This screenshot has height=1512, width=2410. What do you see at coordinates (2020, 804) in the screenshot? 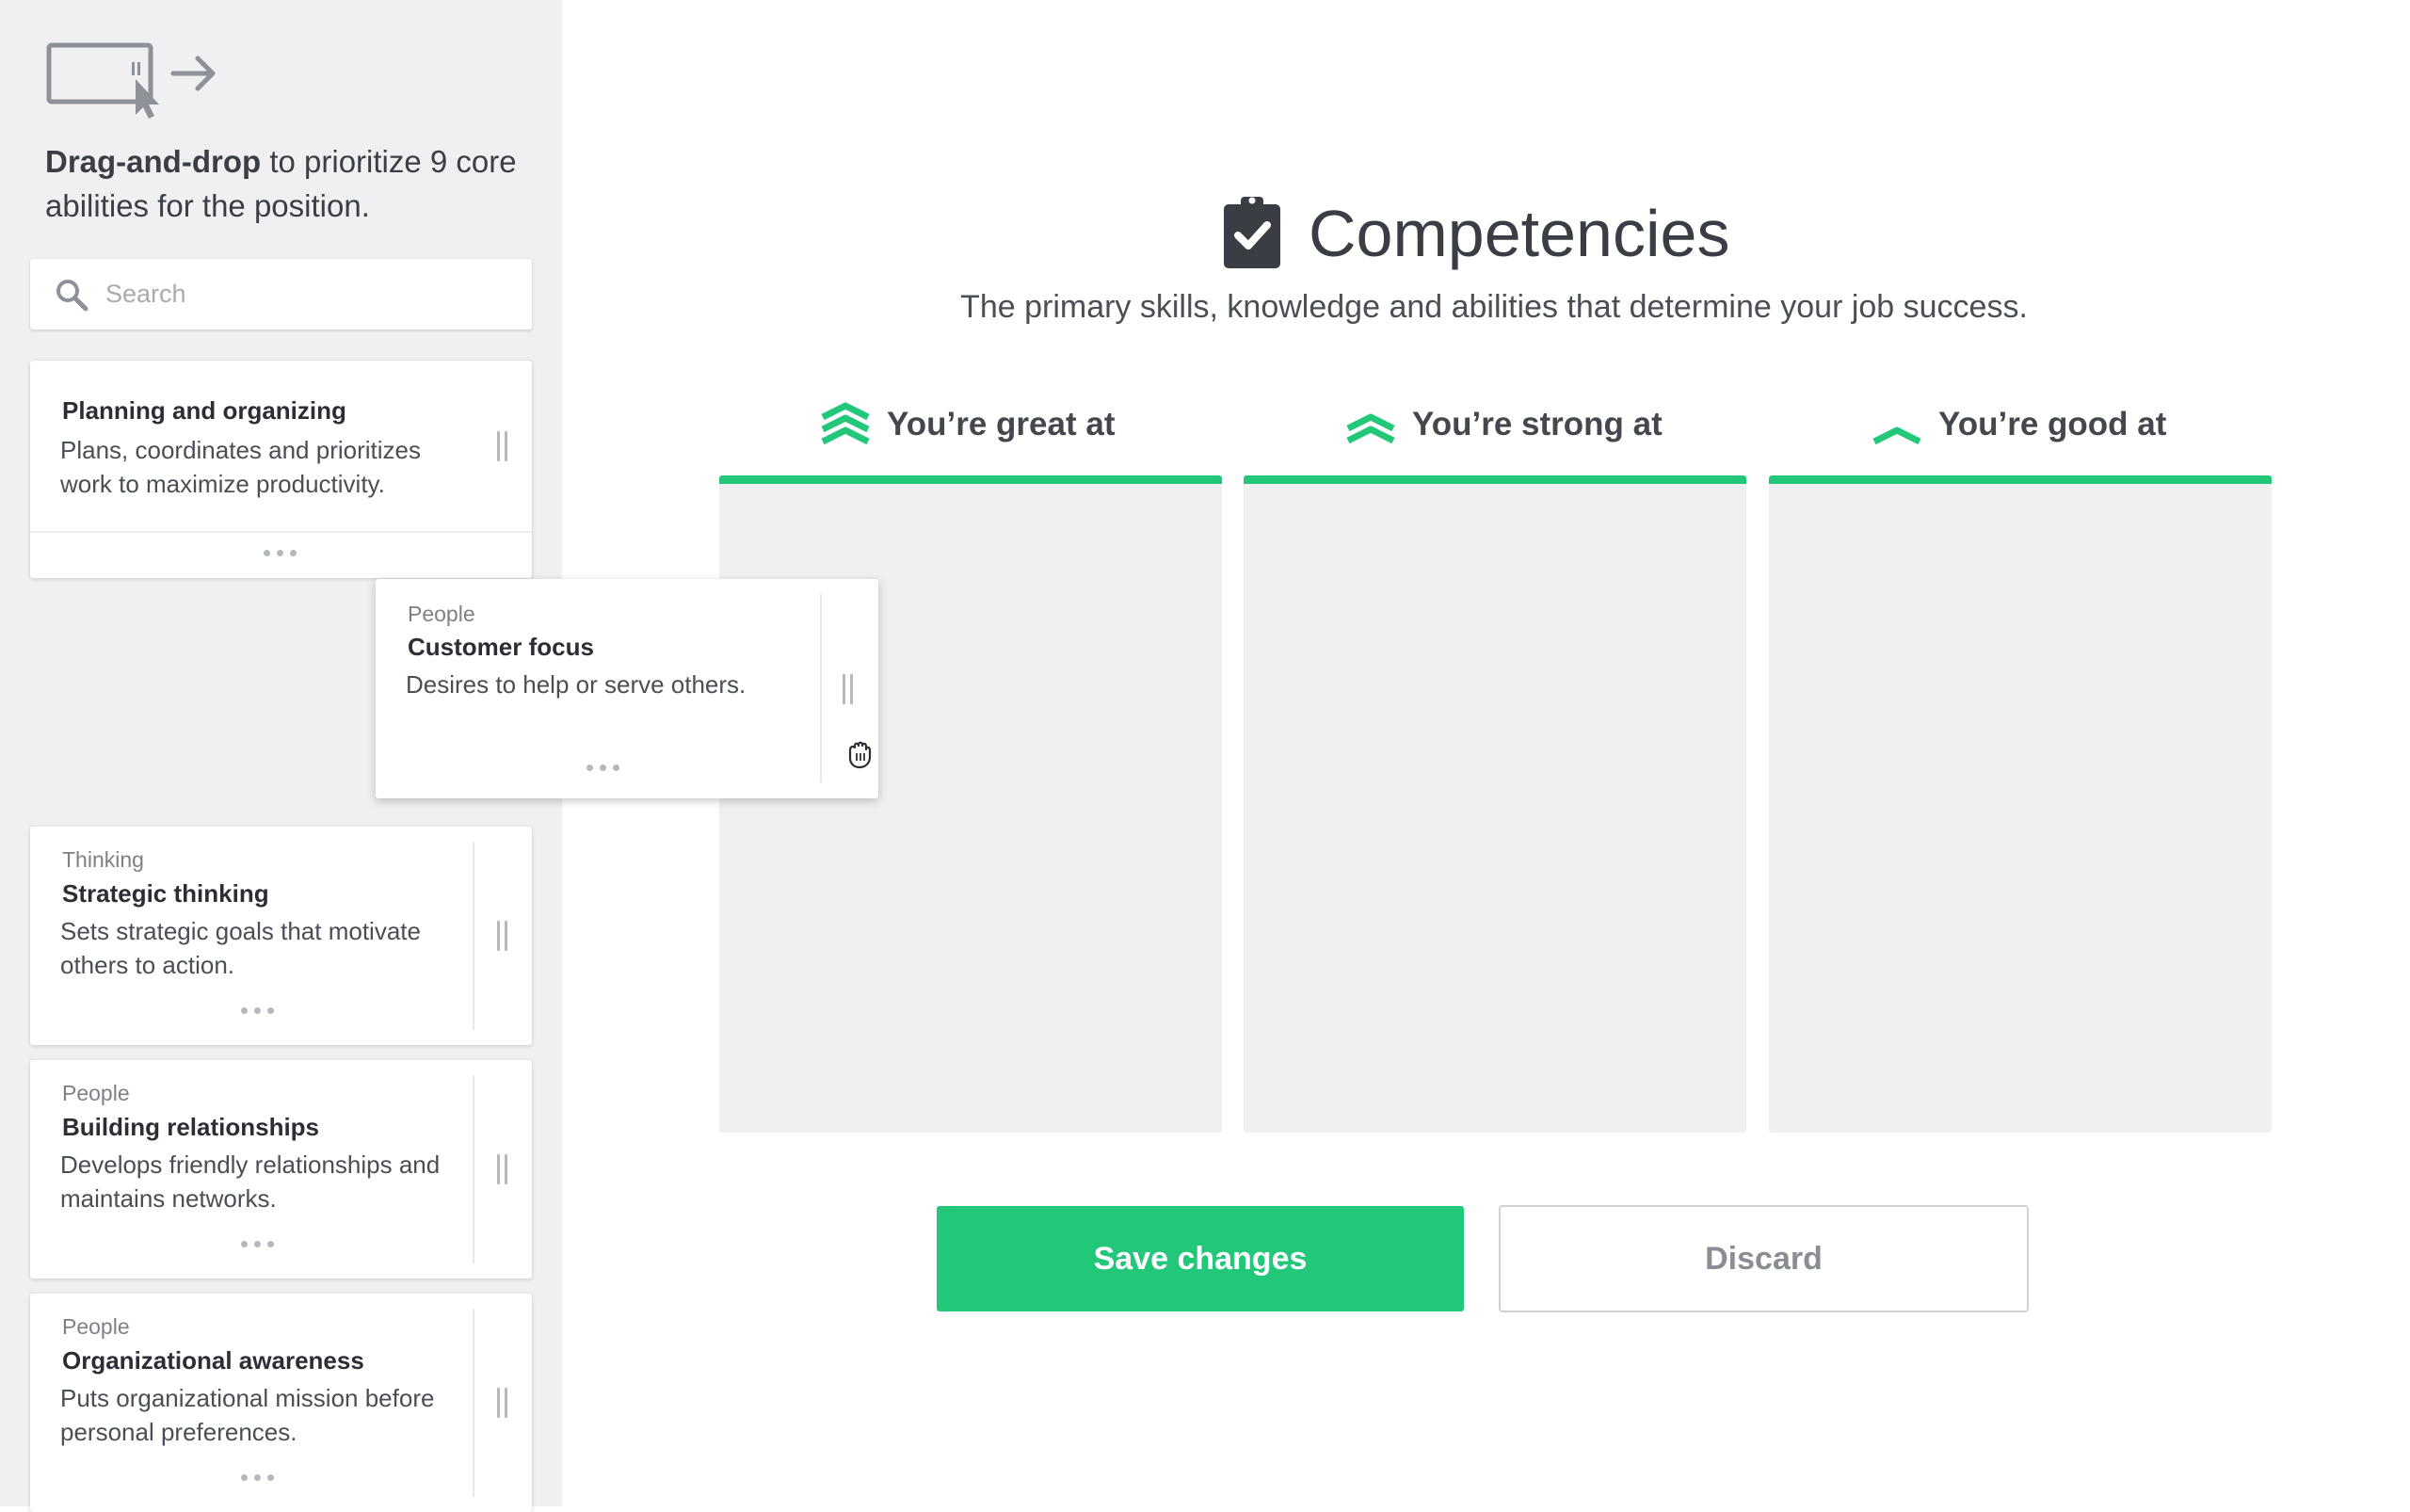
I see `drop-zone-good` at bounding box center [2020, 804].